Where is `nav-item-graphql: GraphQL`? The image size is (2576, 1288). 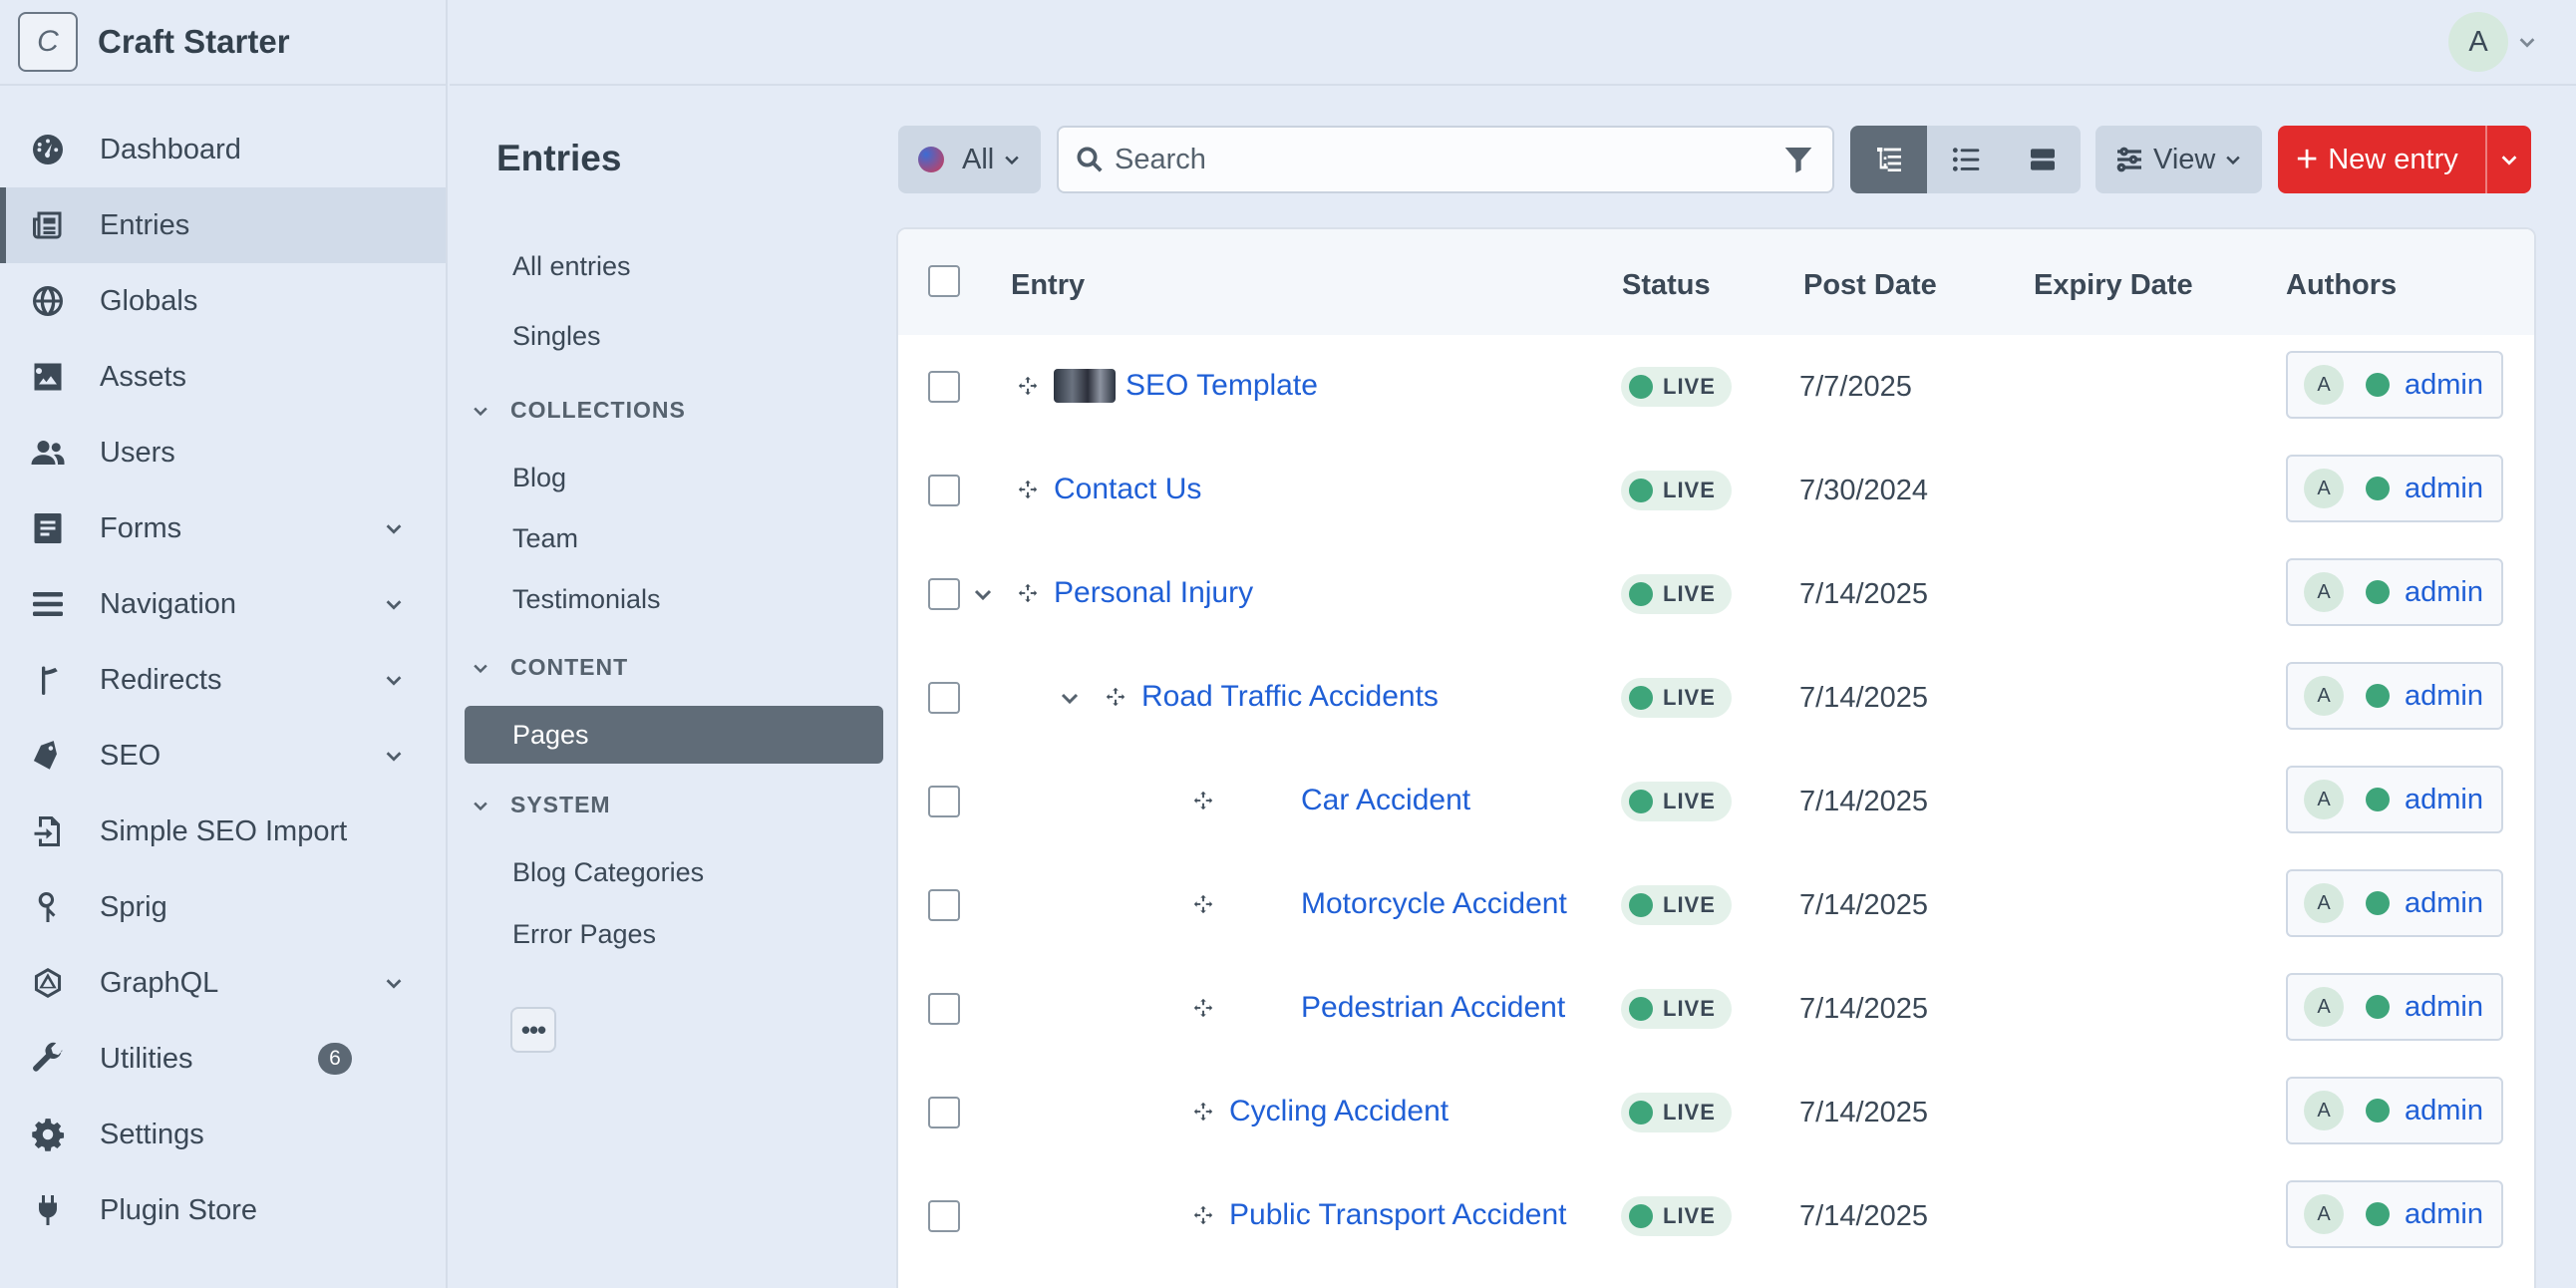 nav-item-graphql: GraphQL is located at coordinates (223, 983).